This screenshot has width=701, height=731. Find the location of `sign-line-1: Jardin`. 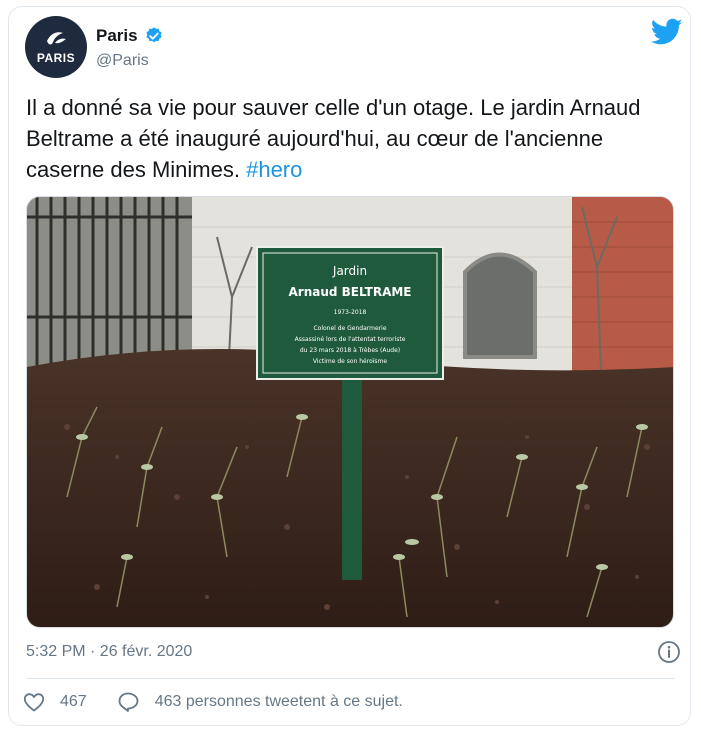

sign-line-1: Jardin is located at coordinates (349, 271).